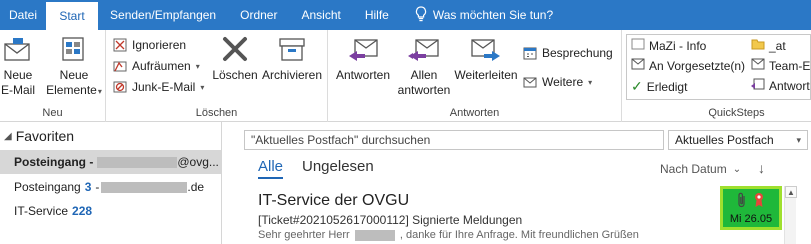 The image size is (811, 244). I want to click on checkmark-icon: ✓, so click(637, 86).